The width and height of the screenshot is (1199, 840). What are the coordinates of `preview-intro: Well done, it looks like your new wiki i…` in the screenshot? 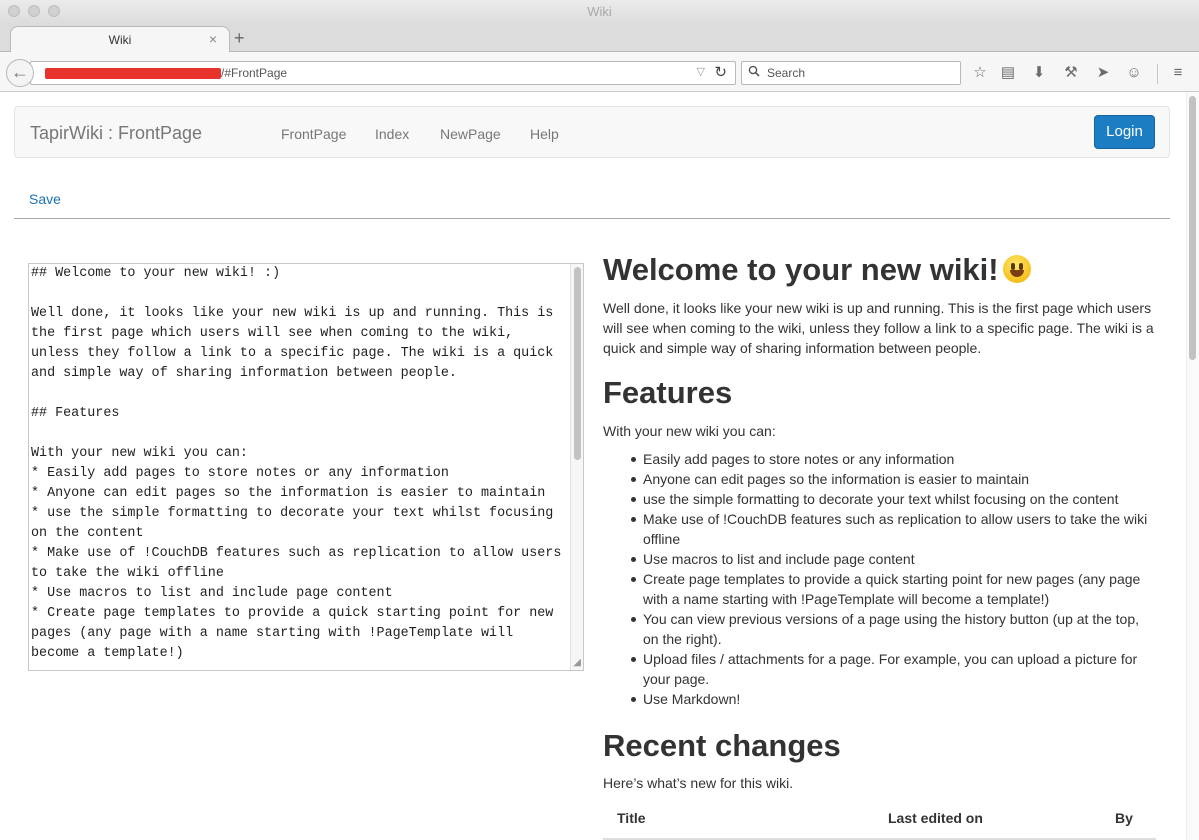 It's located at (878, 328).